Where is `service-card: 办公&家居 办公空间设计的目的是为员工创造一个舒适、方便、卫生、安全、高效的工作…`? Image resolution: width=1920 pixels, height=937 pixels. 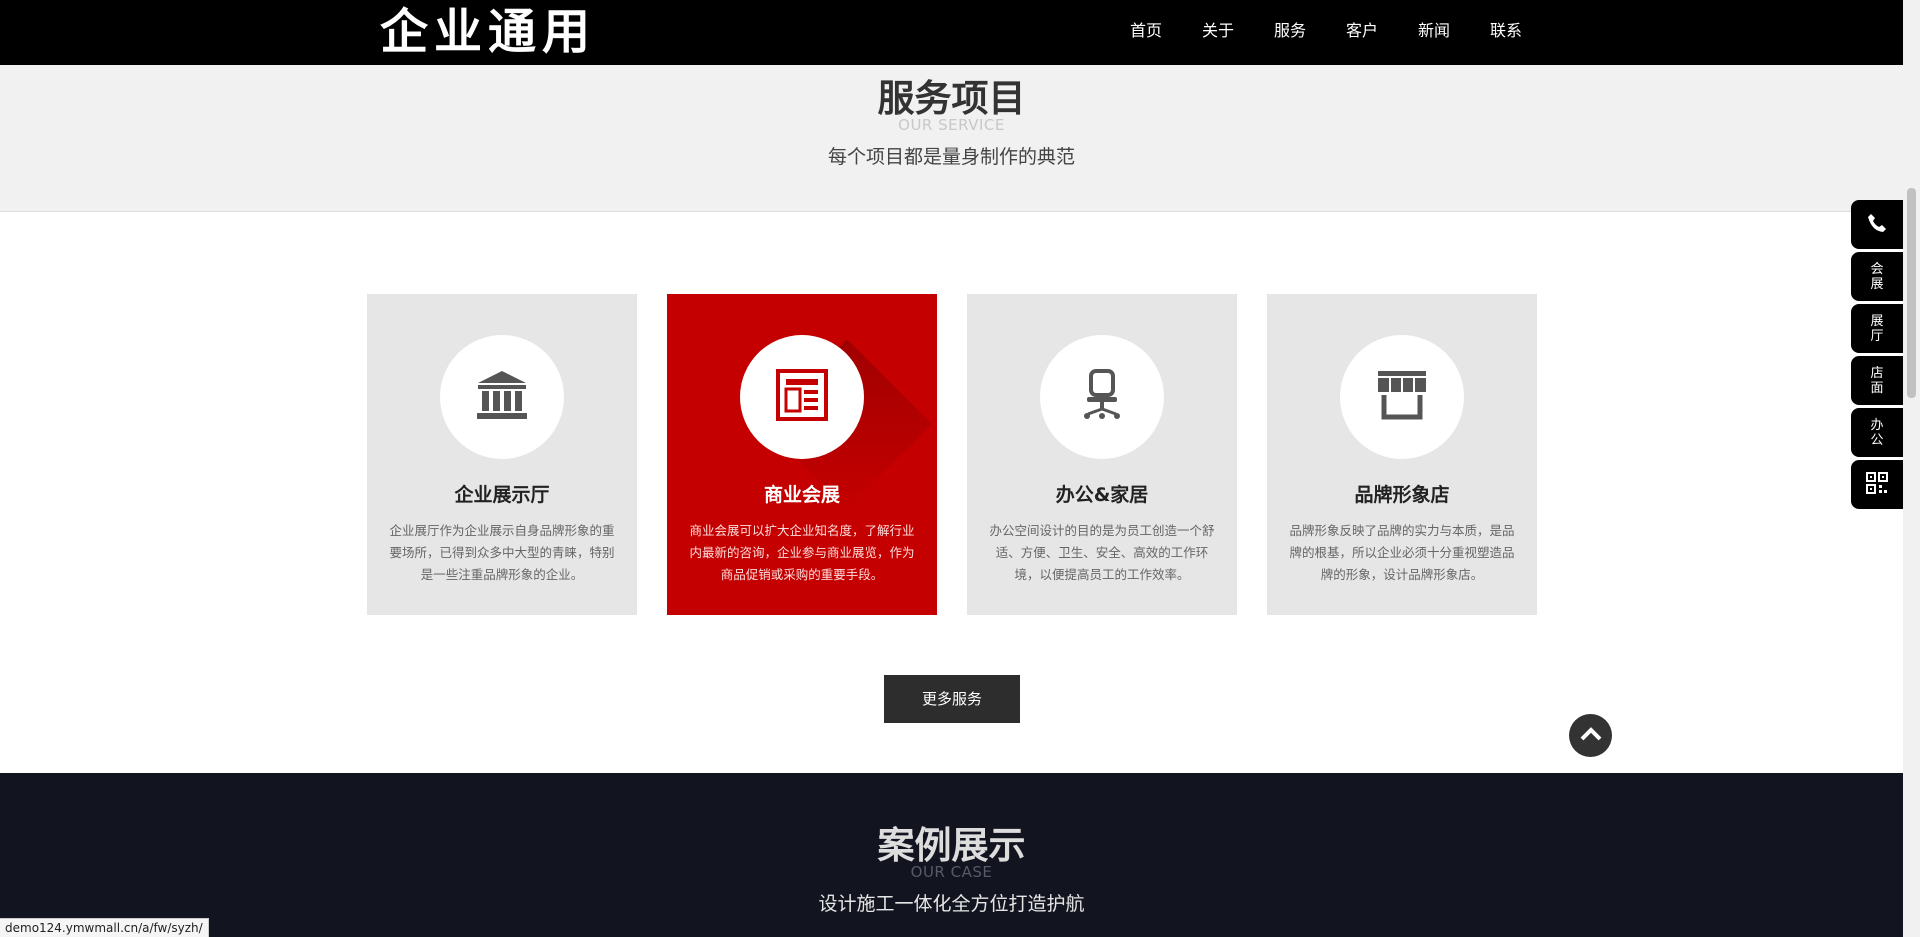 service-card: 办公&家居 办公空间设计的目的是为员工创造一个舒适、方便、卫生、安全、高效的工作… is located at coordinates (1102, 454).